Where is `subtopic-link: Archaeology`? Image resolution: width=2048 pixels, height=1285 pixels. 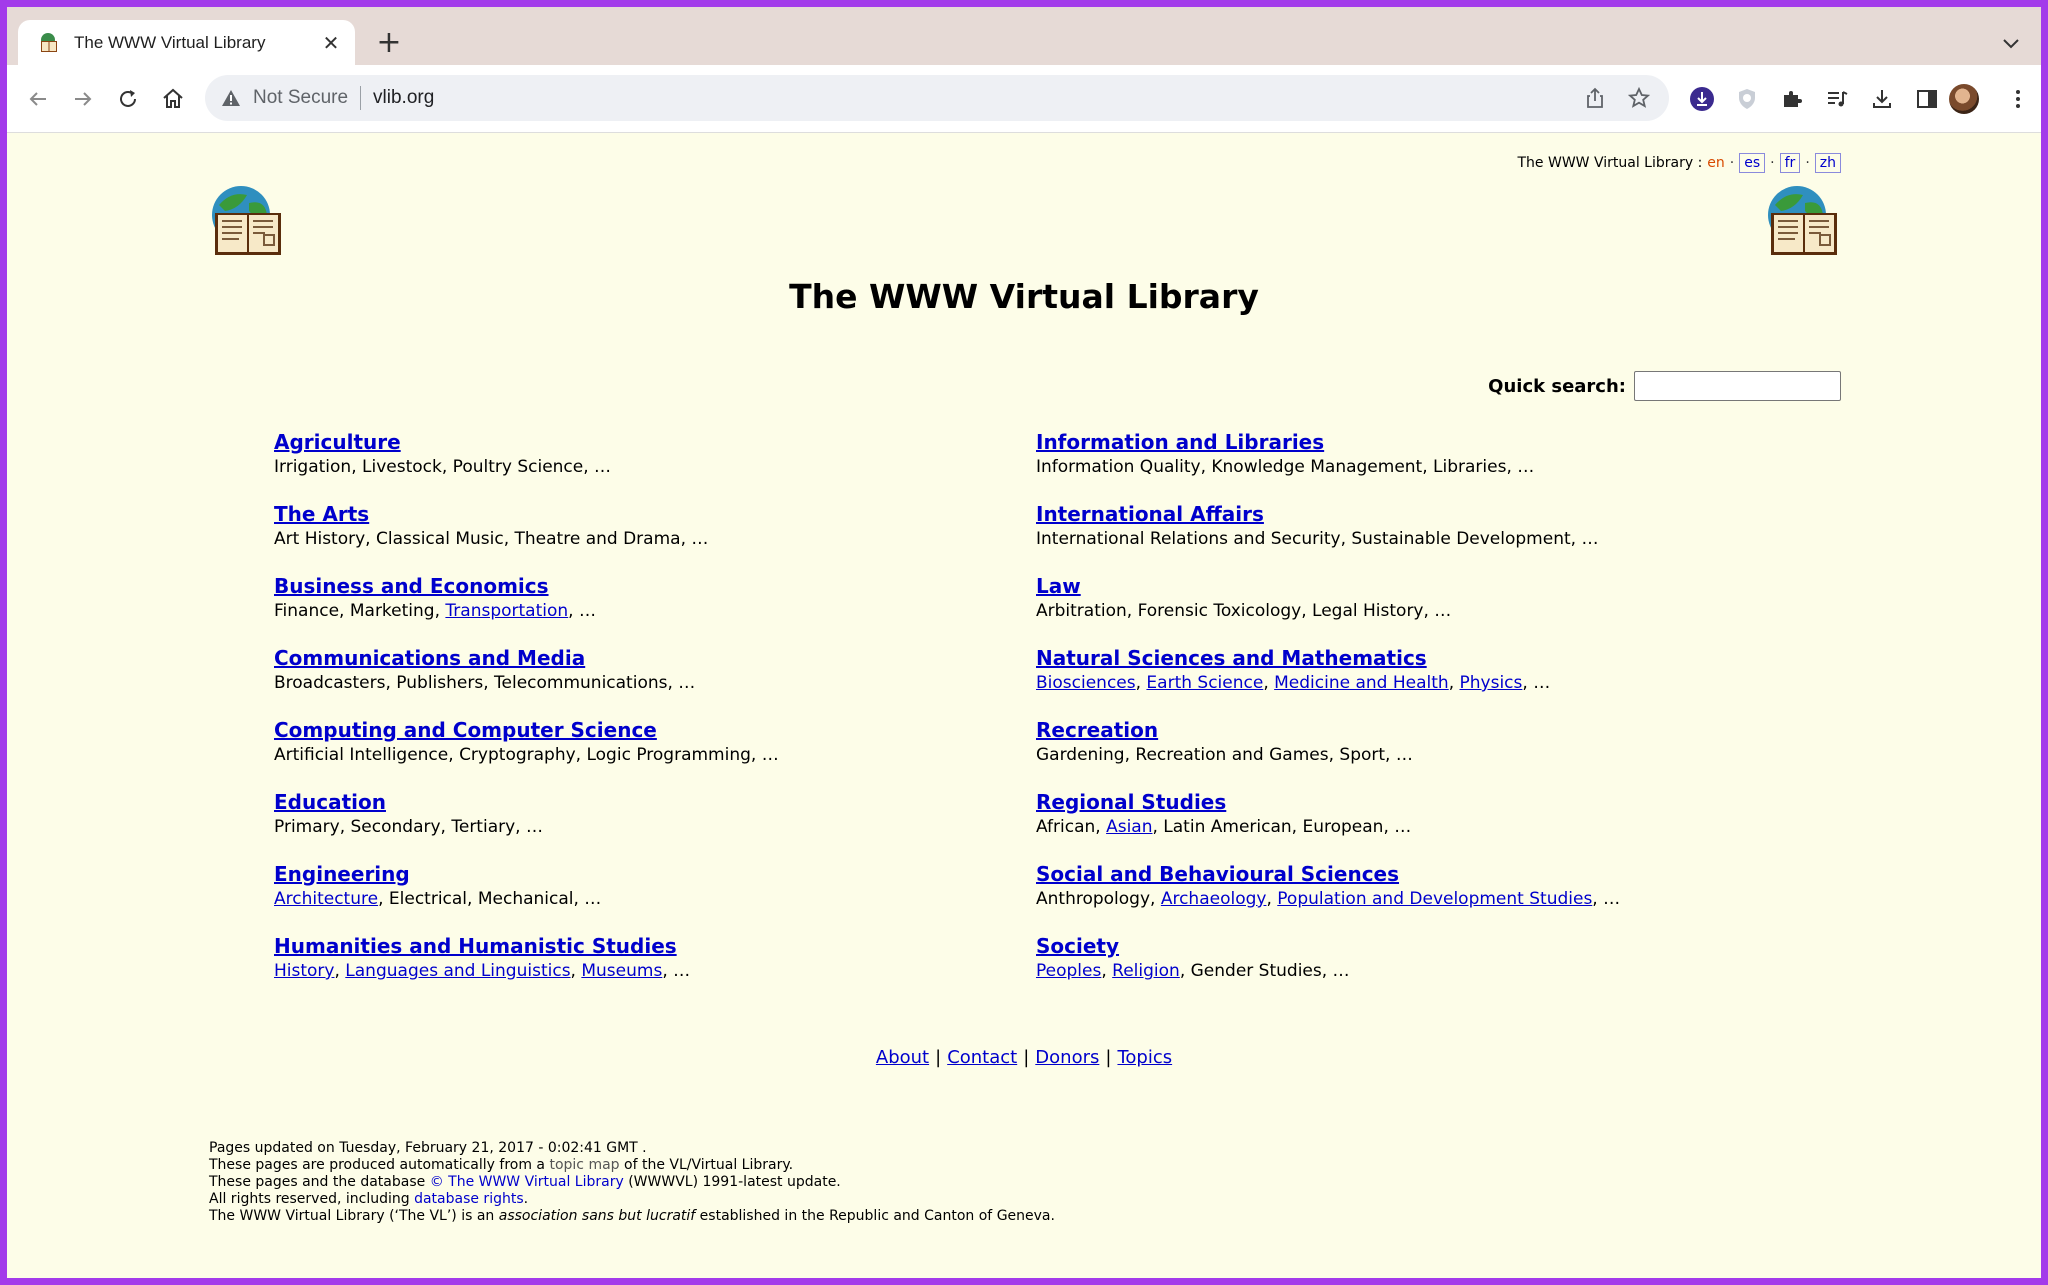 subtopic-link: Archaeology is located at coordinates (1214, 899).